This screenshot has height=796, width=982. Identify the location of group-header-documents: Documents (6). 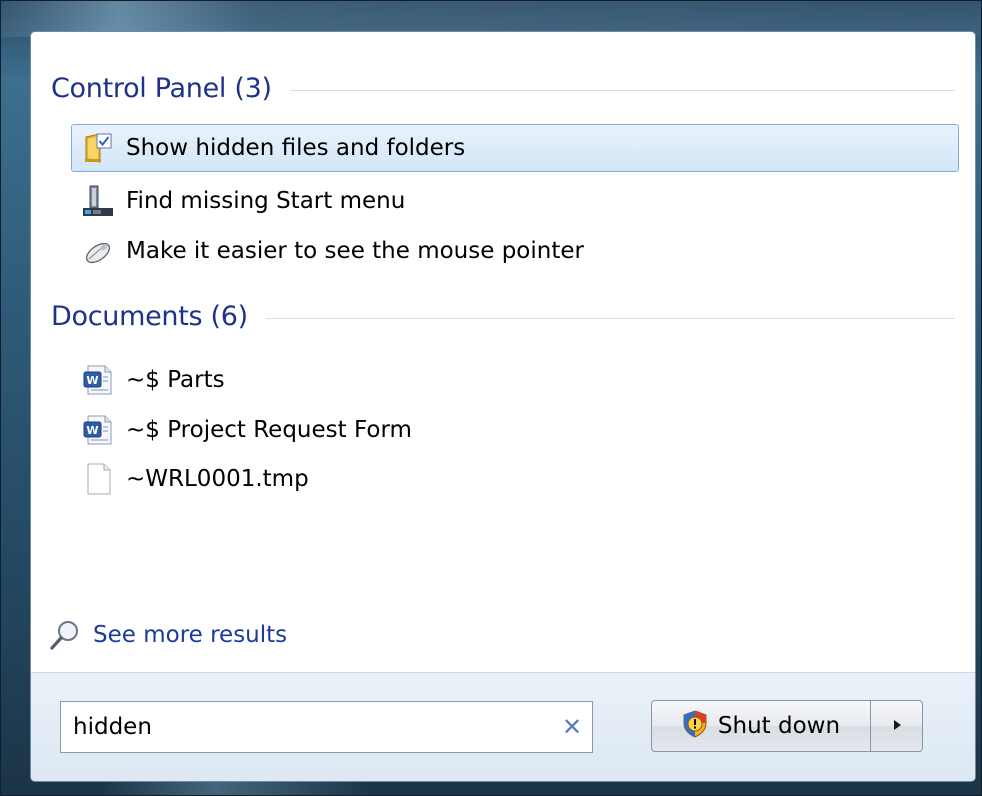
(503, 316).